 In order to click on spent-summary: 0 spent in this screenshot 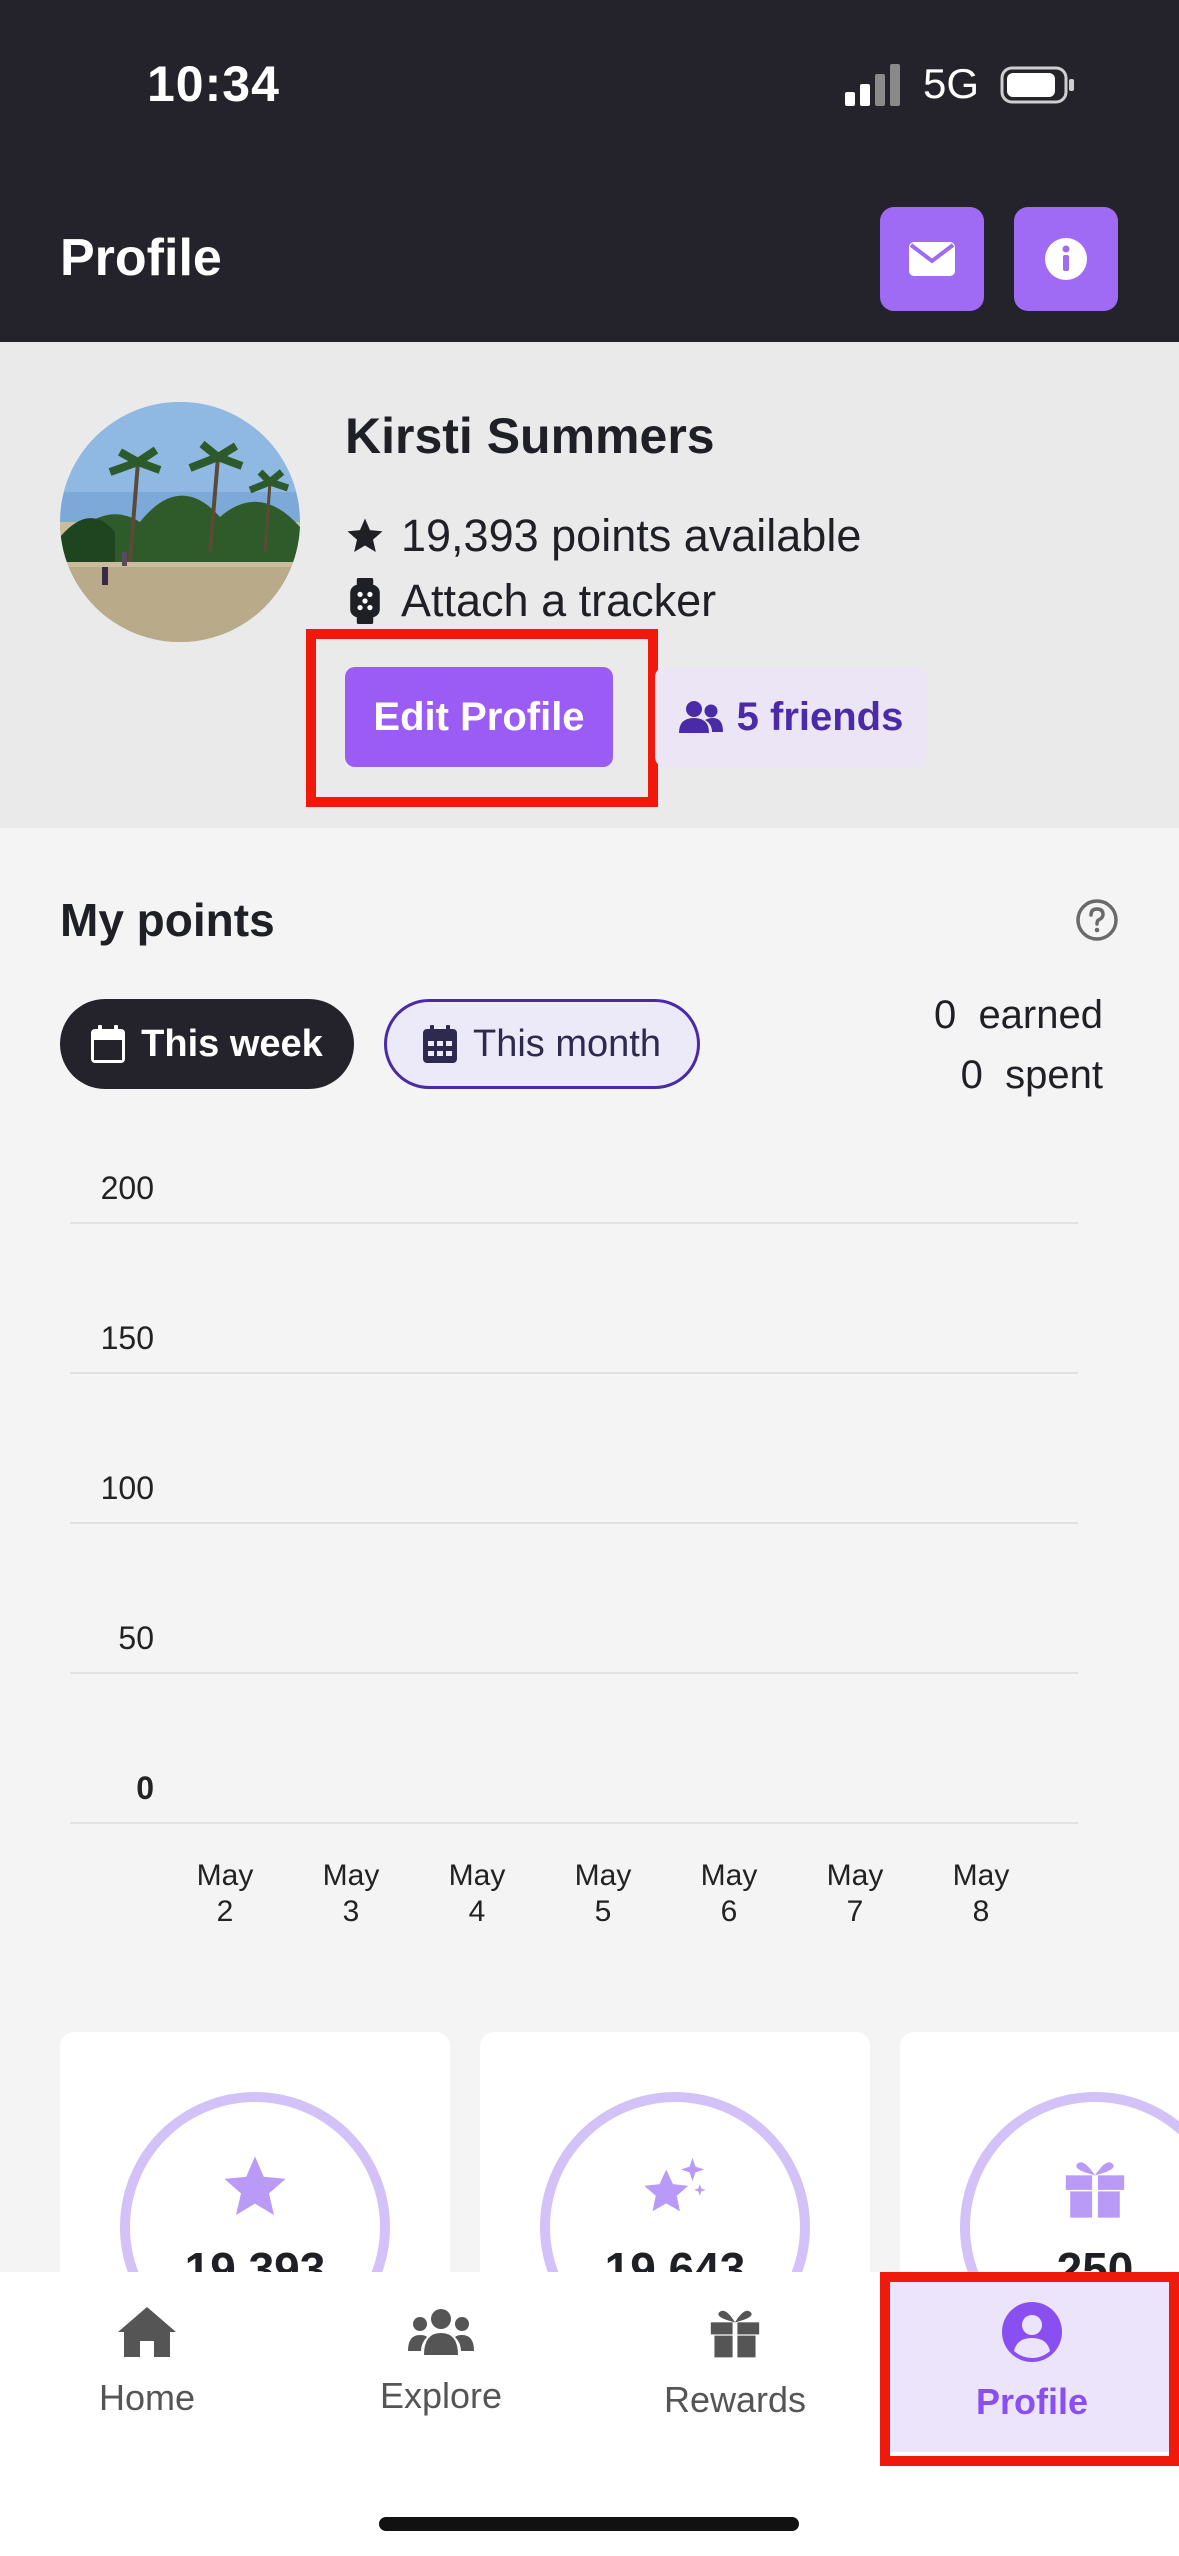, I will do `click(1032, 1075)`.